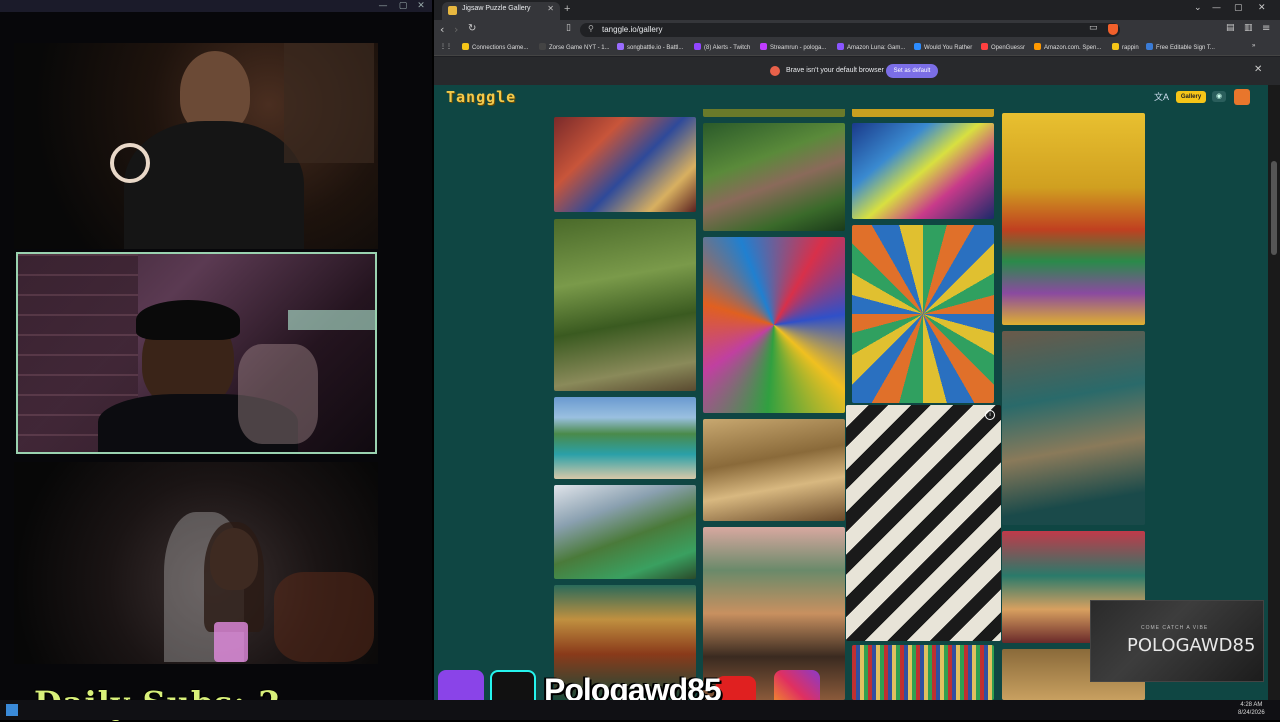  I want to click on camera-window-titlebar: — ▢ ✕, so click(216, 6).